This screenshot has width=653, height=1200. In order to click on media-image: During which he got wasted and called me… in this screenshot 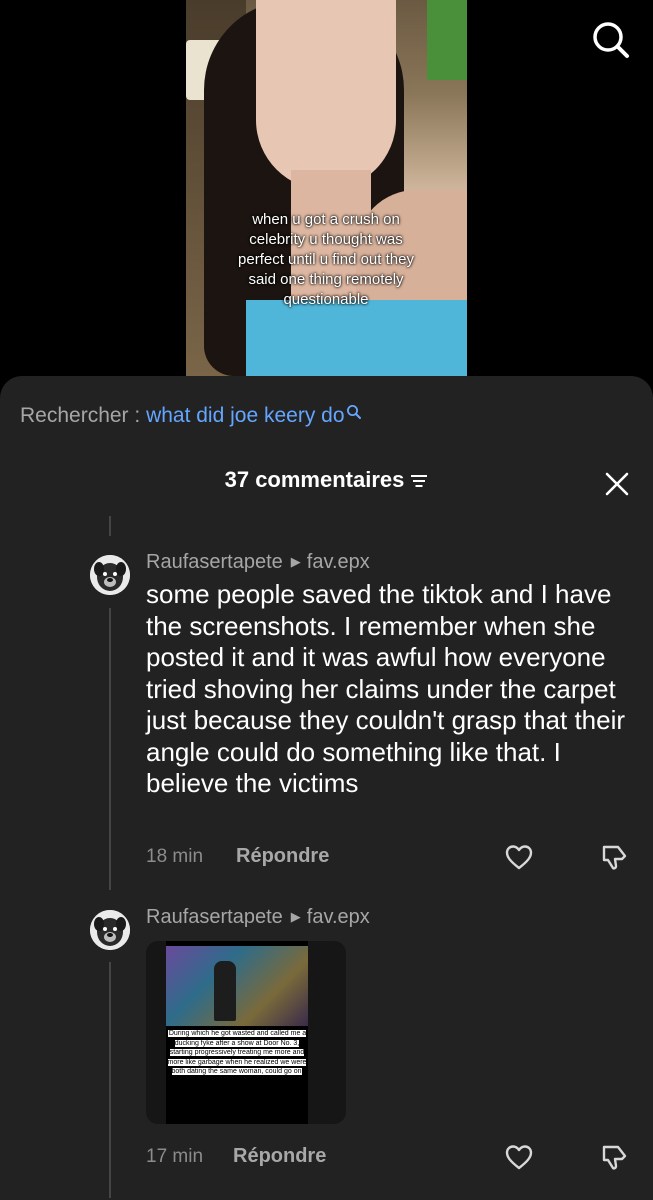, I will do `click(237, 1032)`.